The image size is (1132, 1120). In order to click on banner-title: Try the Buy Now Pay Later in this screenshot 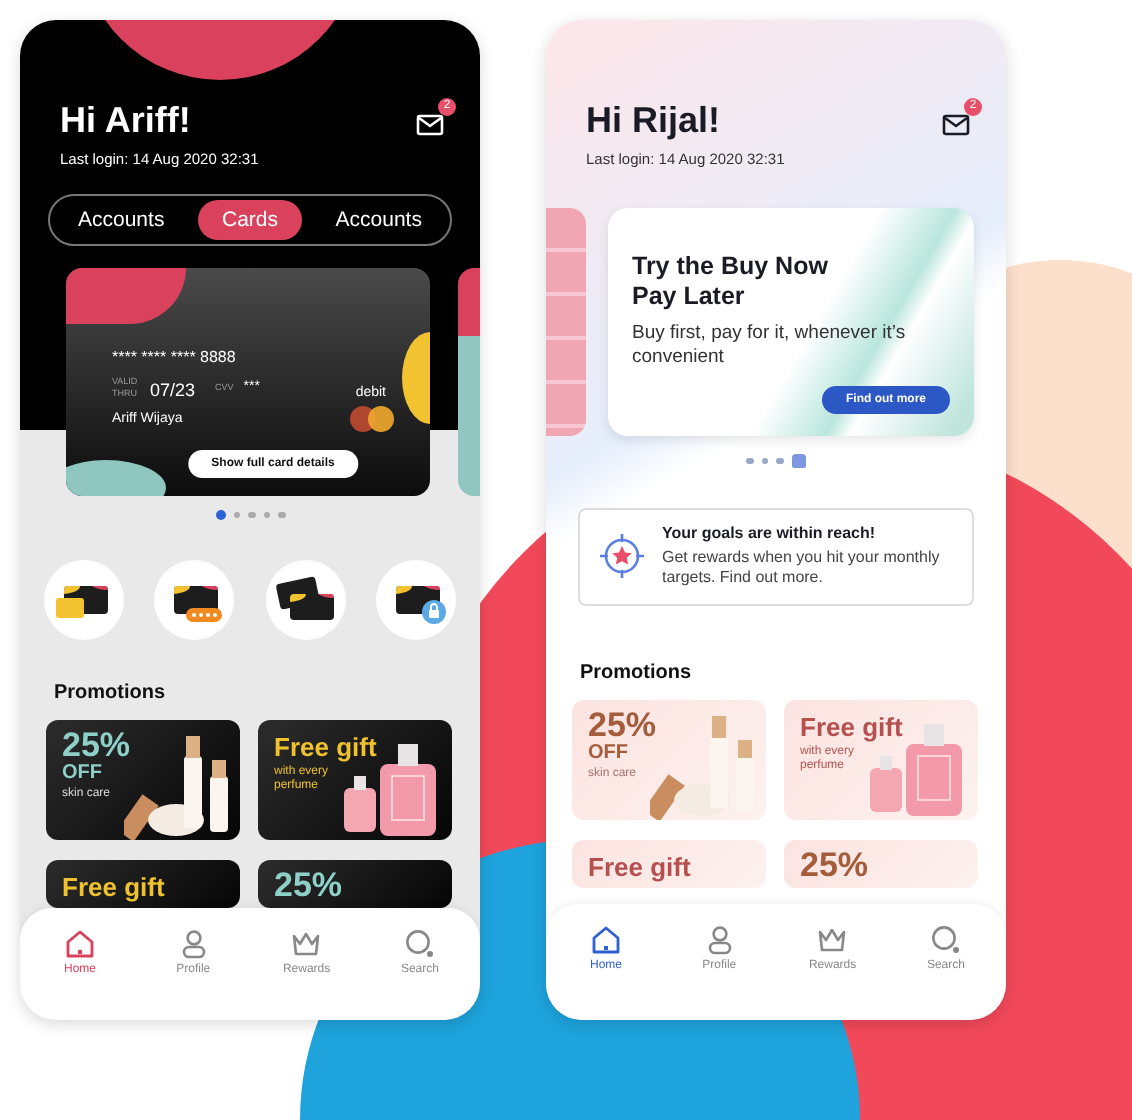, I will do `click(731, 281)`.